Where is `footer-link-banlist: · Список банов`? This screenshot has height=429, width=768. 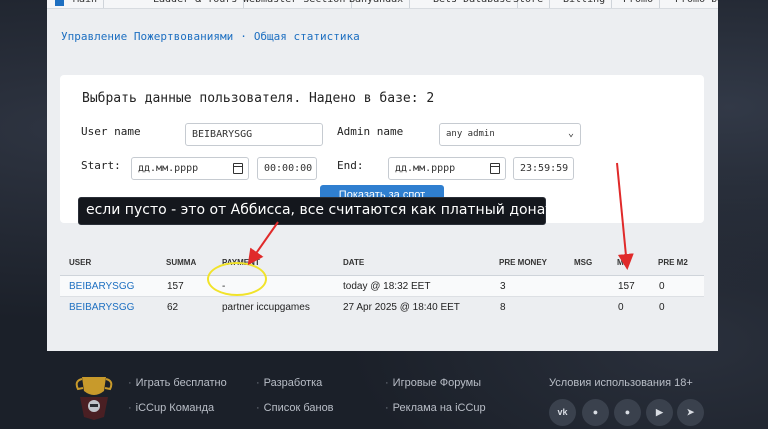 footer-link-banlist: · Список банов is located at coordinates (295, 408).